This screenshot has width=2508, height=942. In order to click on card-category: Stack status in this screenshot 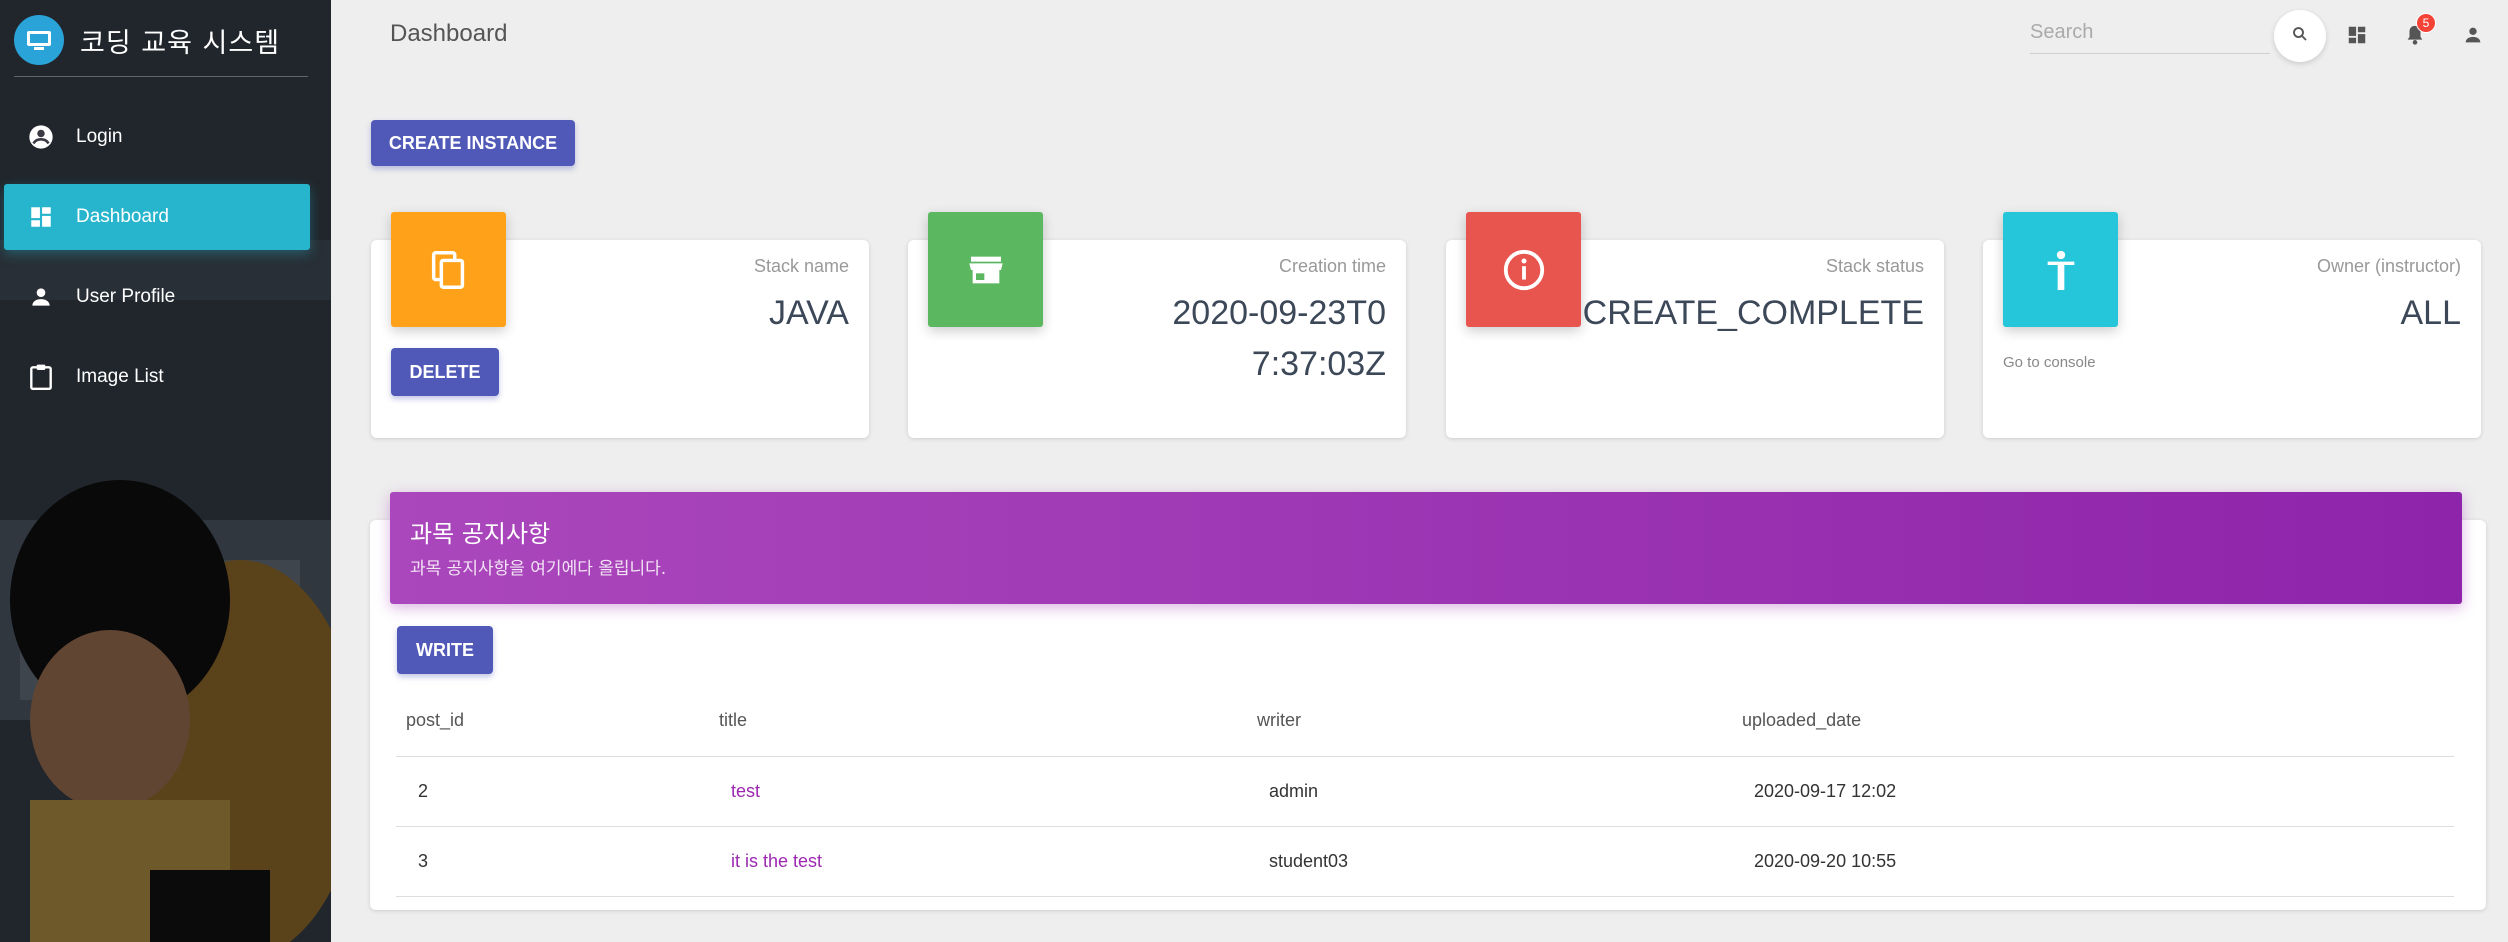, I will do `click(1874, 266)`.